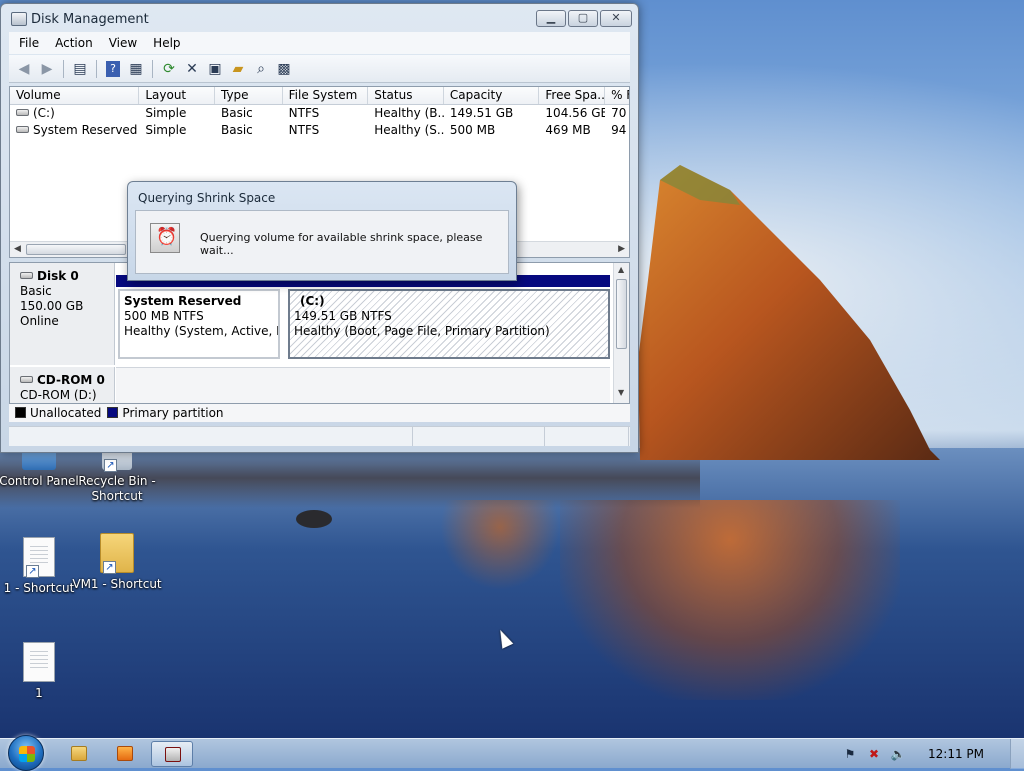  I want to click on menu-action: Action, so click(74, 43).